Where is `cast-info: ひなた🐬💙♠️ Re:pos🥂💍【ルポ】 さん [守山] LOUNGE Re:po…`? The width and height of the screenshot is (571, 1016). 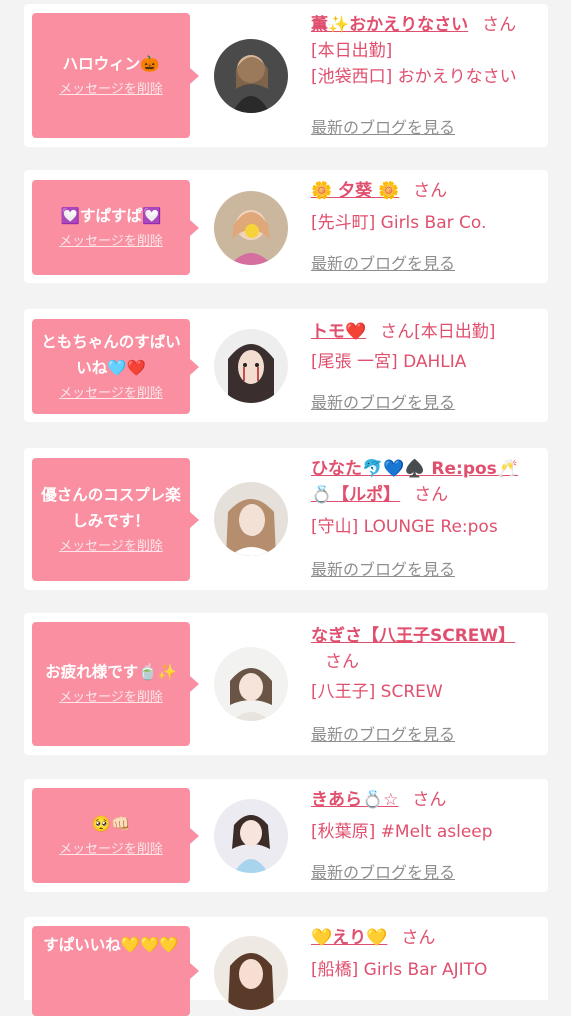 cast-info: ひなた🐬💙♠️ Re:pos🥂💍【ルポ】 さん [守山] LOUNGE Re:po… is located at coordinates (424, 498).